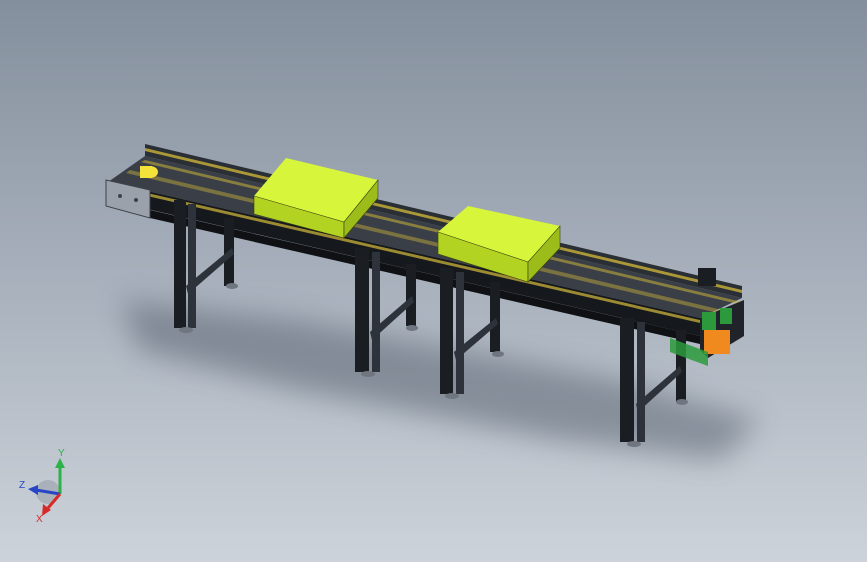  I want to click on x-axis-label: X, so click(39, 519).